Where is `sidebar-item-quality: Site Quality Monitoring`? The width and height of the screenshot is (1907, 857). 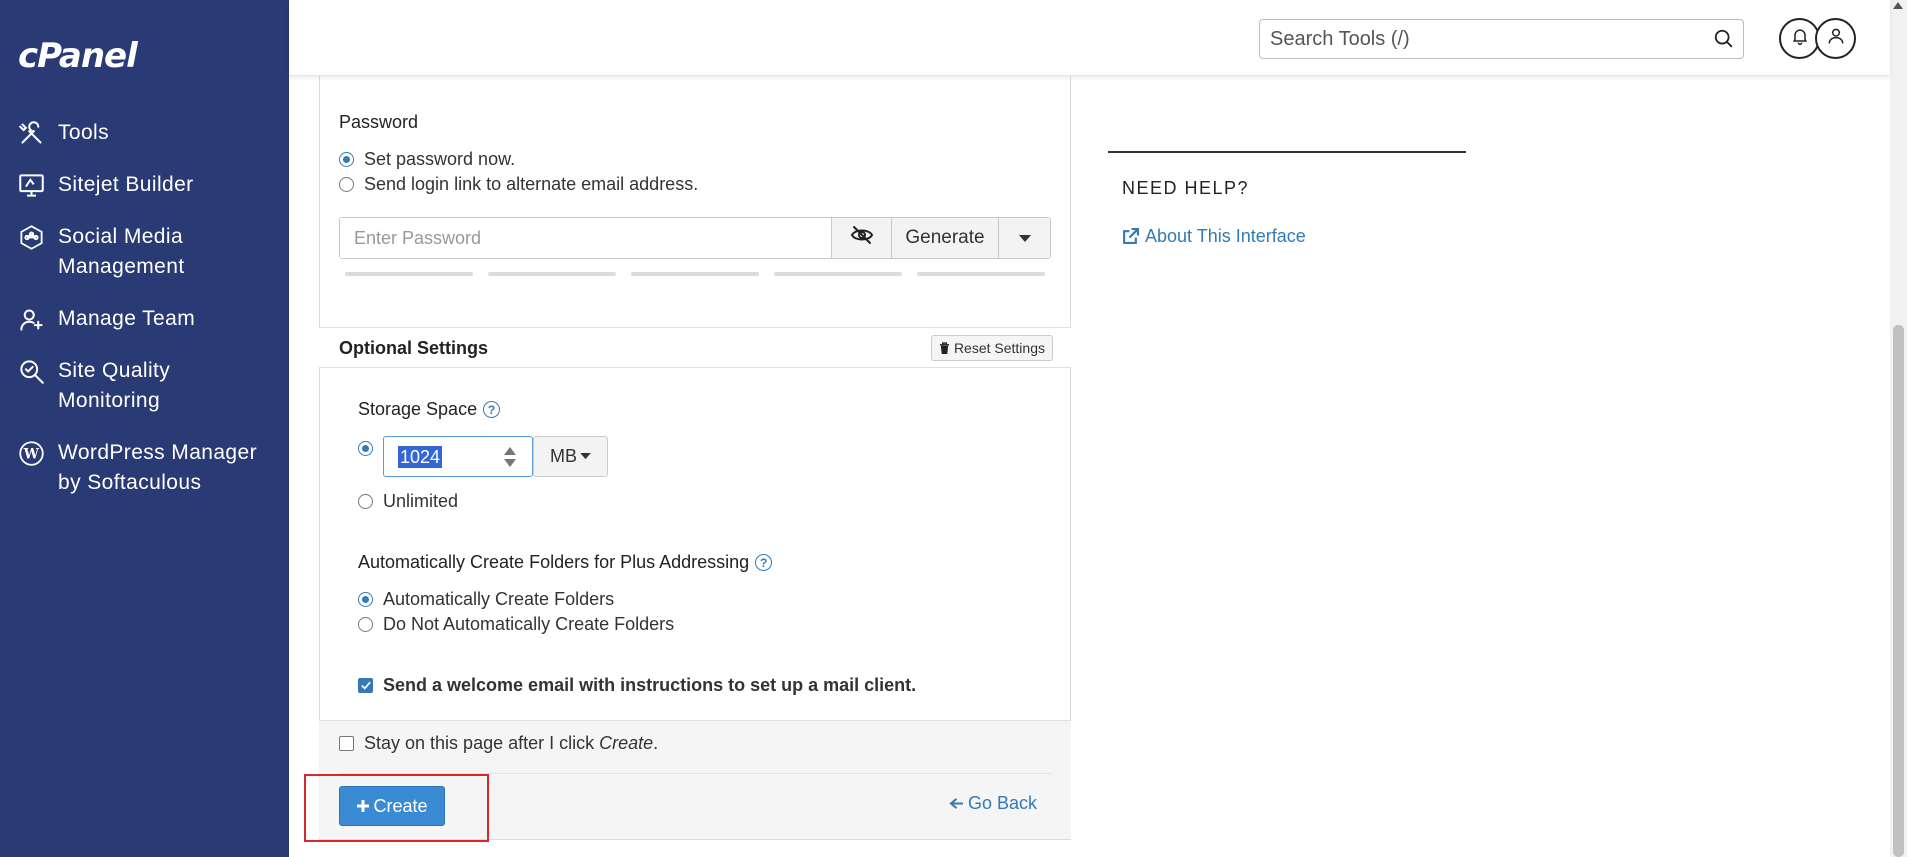 sidebar-item-quality: Site Quality Monitoring is located at coordinates (148, 386).